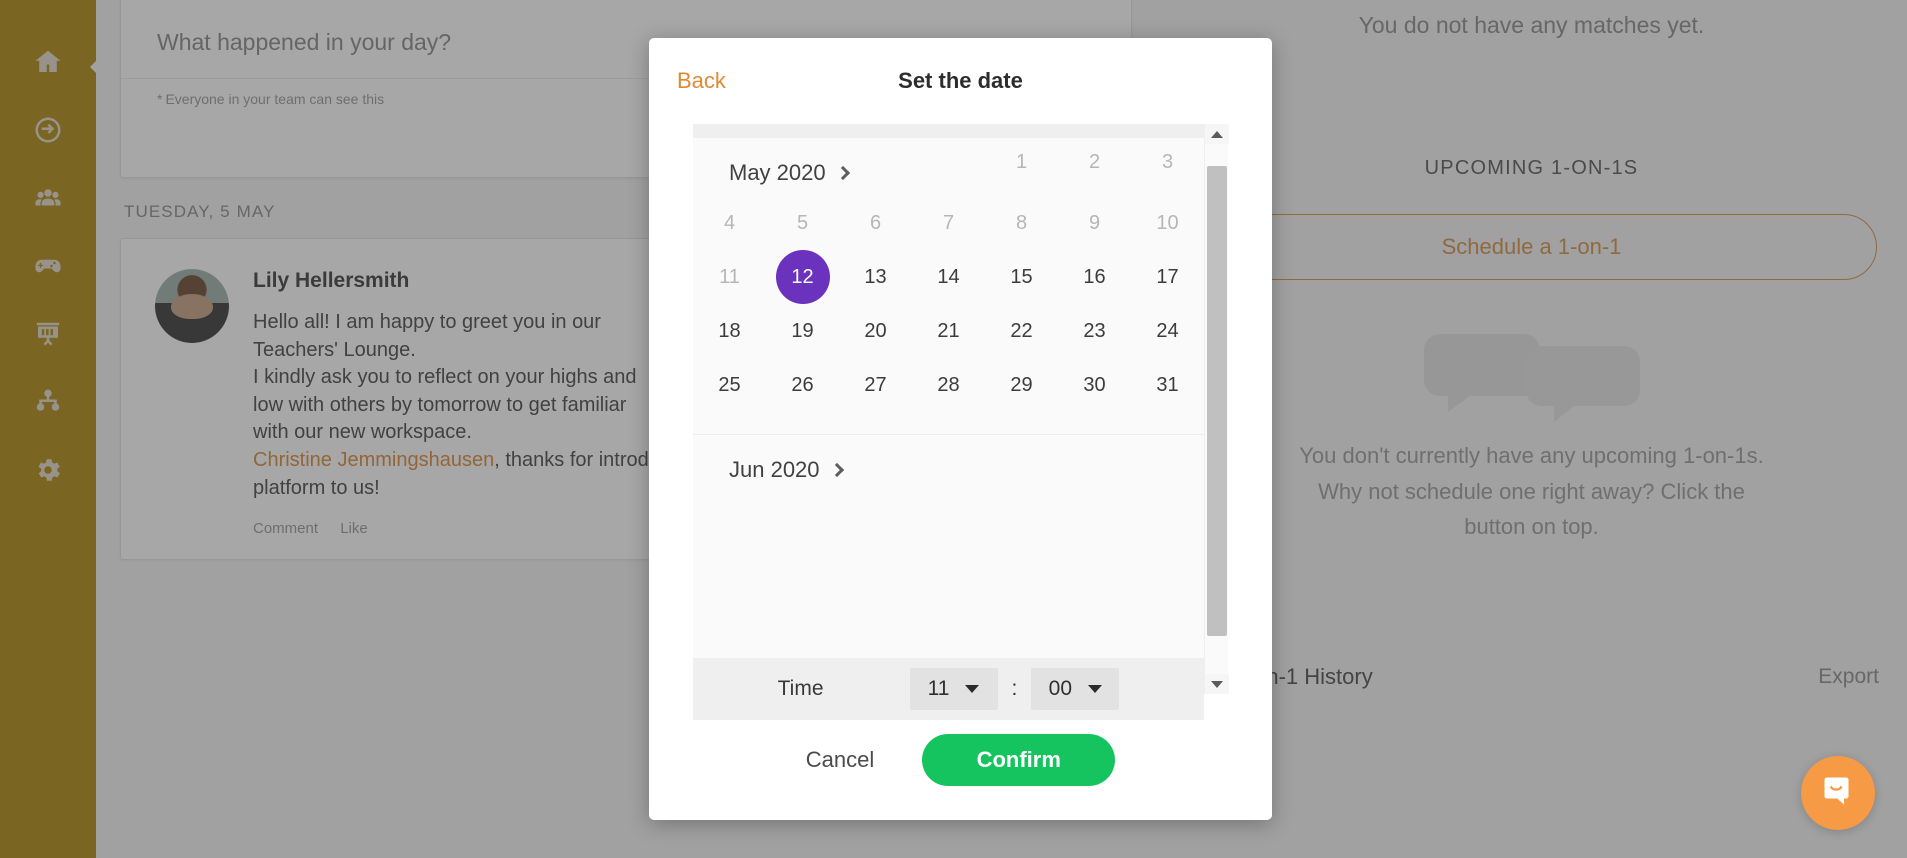 The image size is (1907, 858). I want to click on day-cell: 9, so click(1094, 222).